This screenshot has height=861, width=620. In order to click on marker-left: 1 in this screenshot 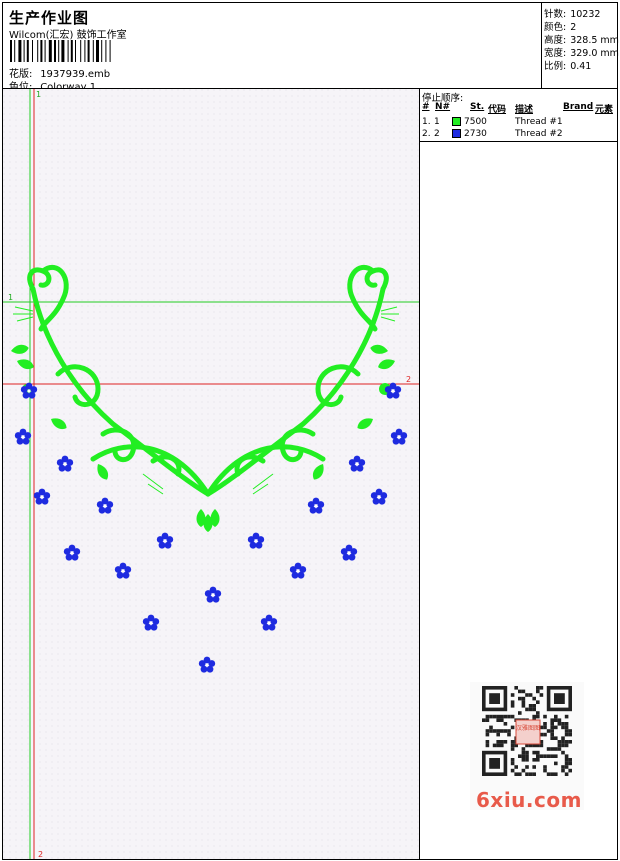, I will do `click(10, 297)`.